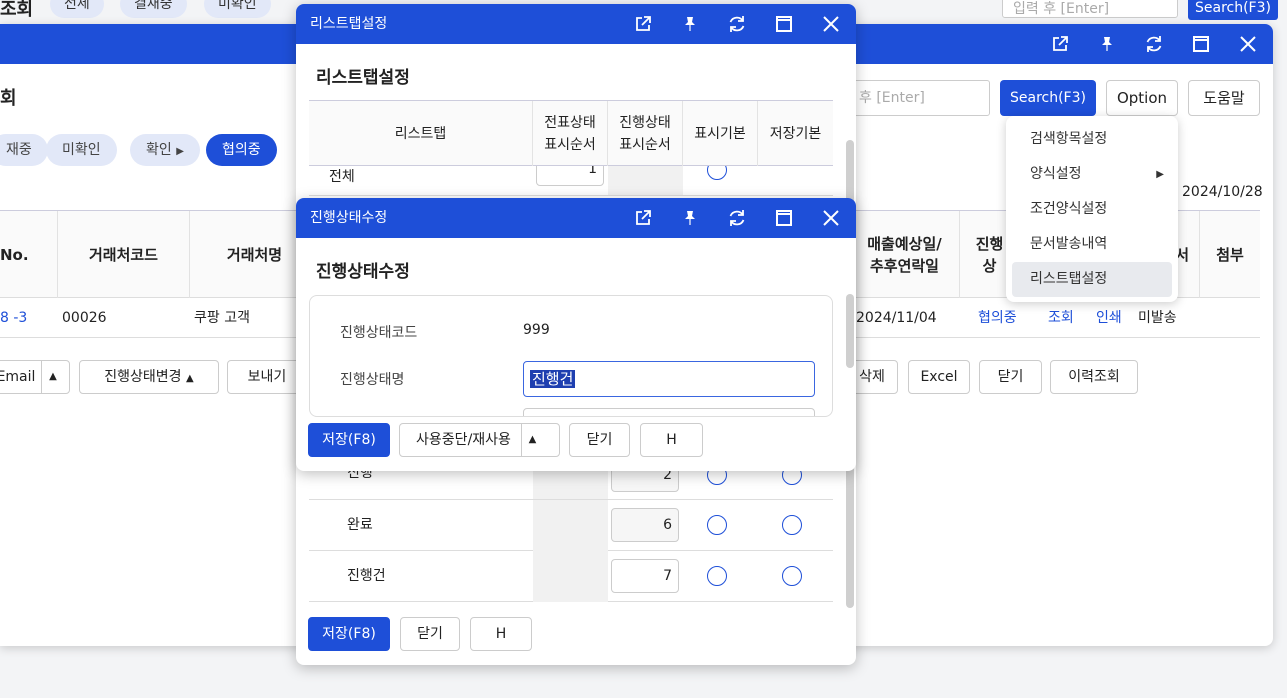 Image resolution: width=1287 pixels, height=698 pixels. I want to click on bg-page-title: 조회, so click(17, 10).